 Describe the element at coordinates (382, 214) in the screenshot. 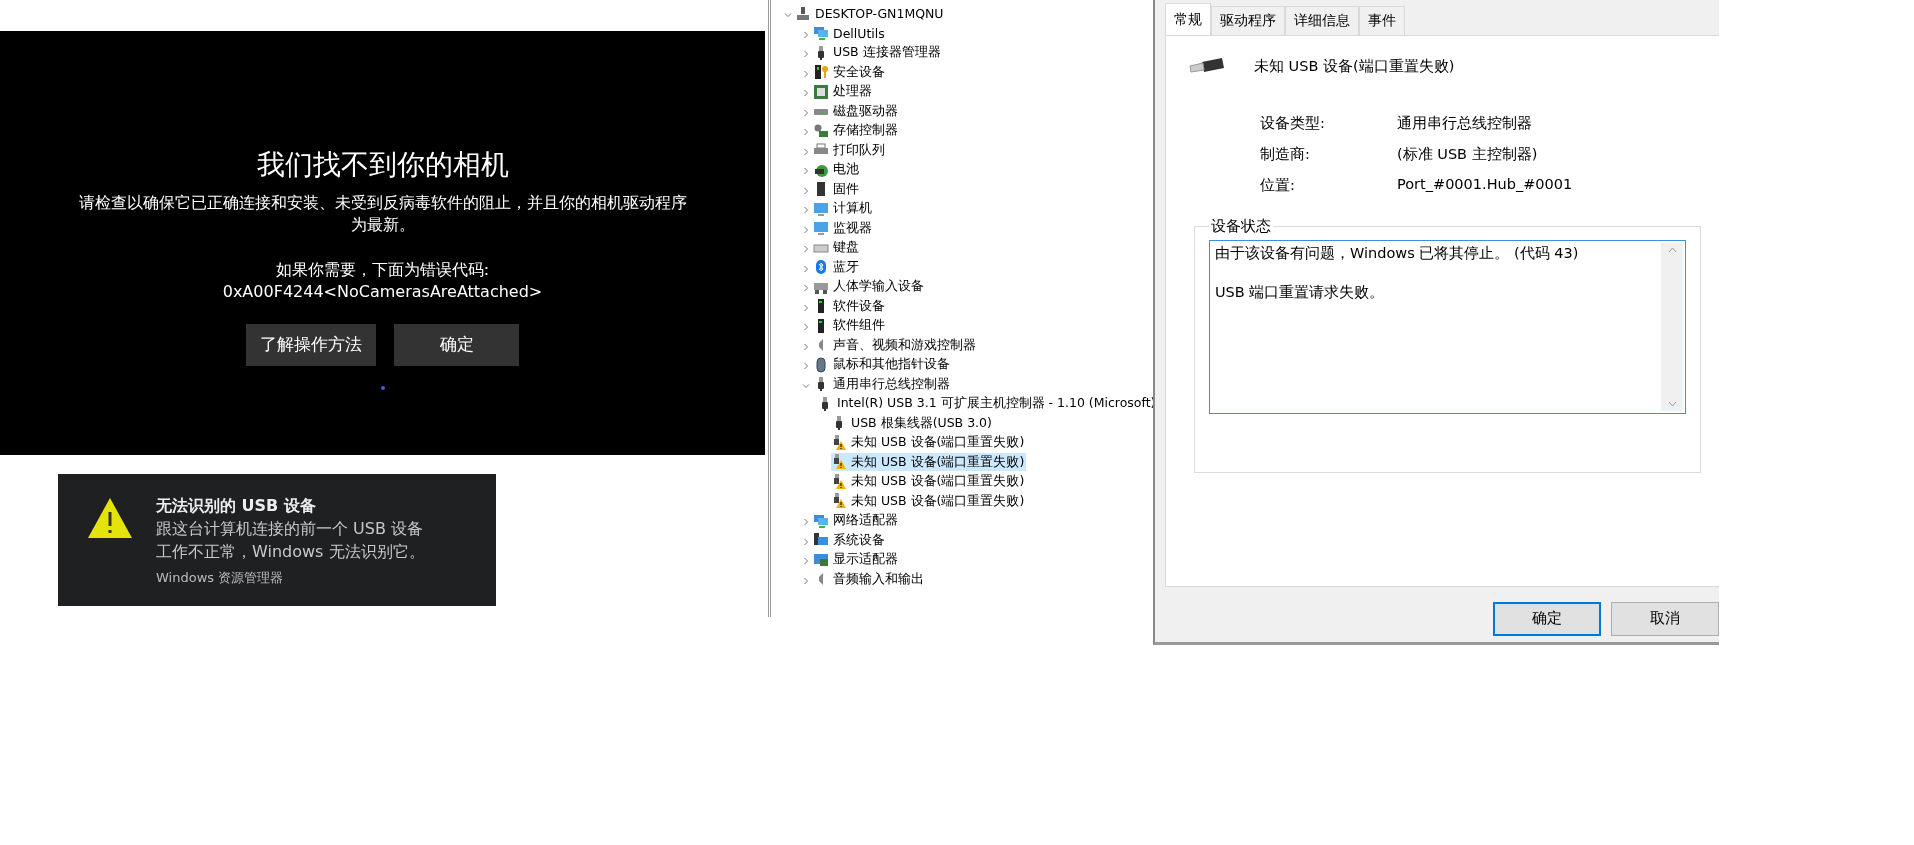

I see `error-message: 请检查以确保它已正确连接和安装、未受到反病毒软件的阻止，并且你的相机驱动程序为最新。` at that location.